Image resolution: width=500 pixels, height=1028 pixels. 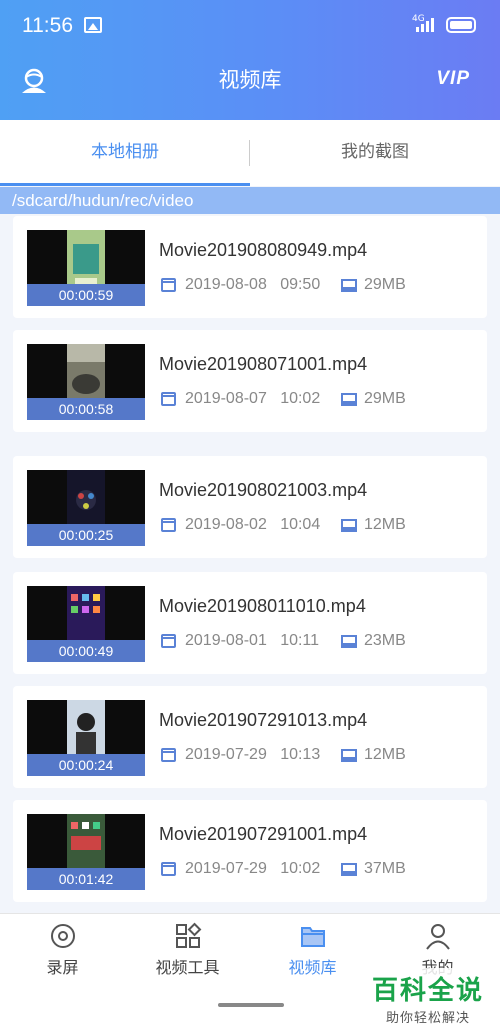 I want to click on watermark: 百科全说 助你轻松解决, so click(x=427, y=998).